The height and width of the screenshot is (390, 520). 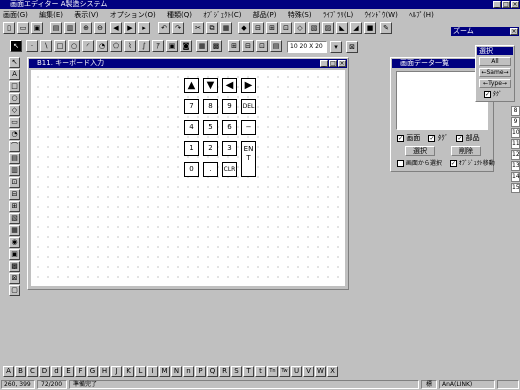 I want to click on pencil-icon: ✎, so click(x=386, y=28).